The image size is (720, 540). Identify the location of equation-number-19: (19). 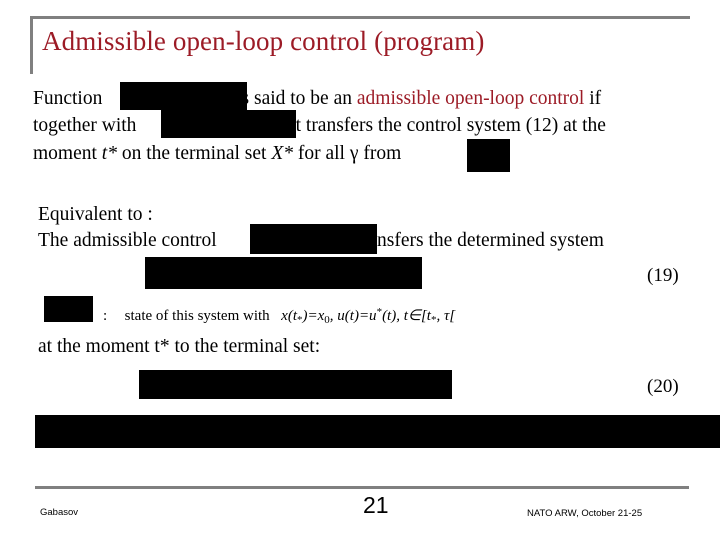
(663, 275).